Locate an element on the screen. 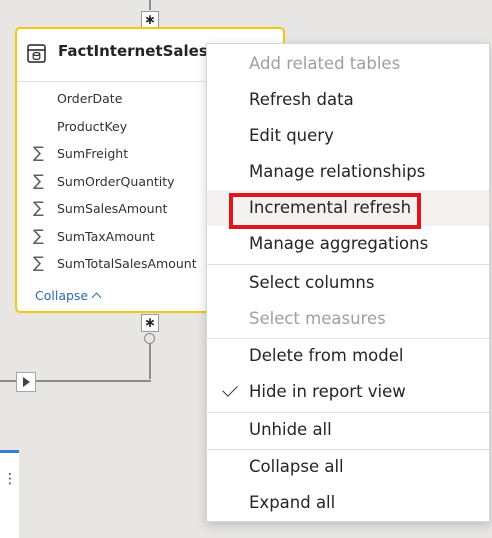  relationship-line-vertical is located at coordinates (150, 361).